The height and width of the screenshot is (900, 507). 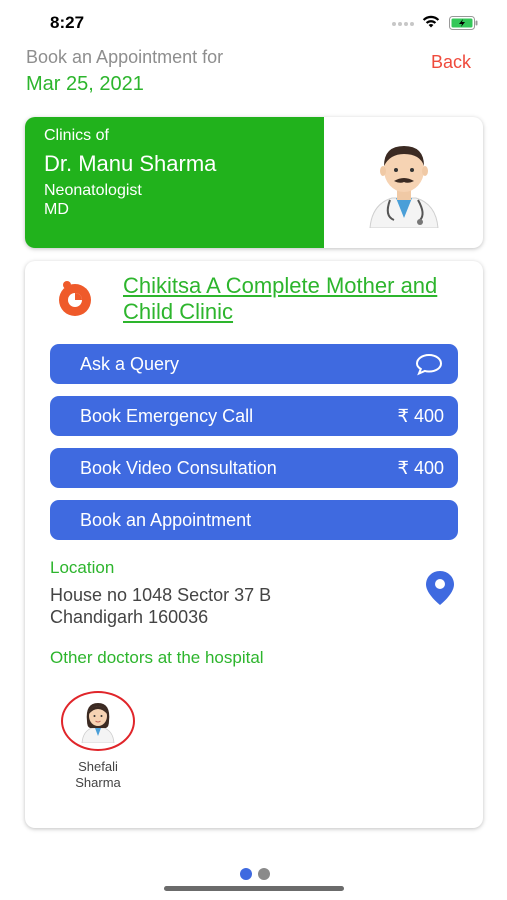 What do you see at coordinates (93, 190) in the screenshot?
I see `doctor-specialty: Neonatologist` at bounding box center [93, 190].